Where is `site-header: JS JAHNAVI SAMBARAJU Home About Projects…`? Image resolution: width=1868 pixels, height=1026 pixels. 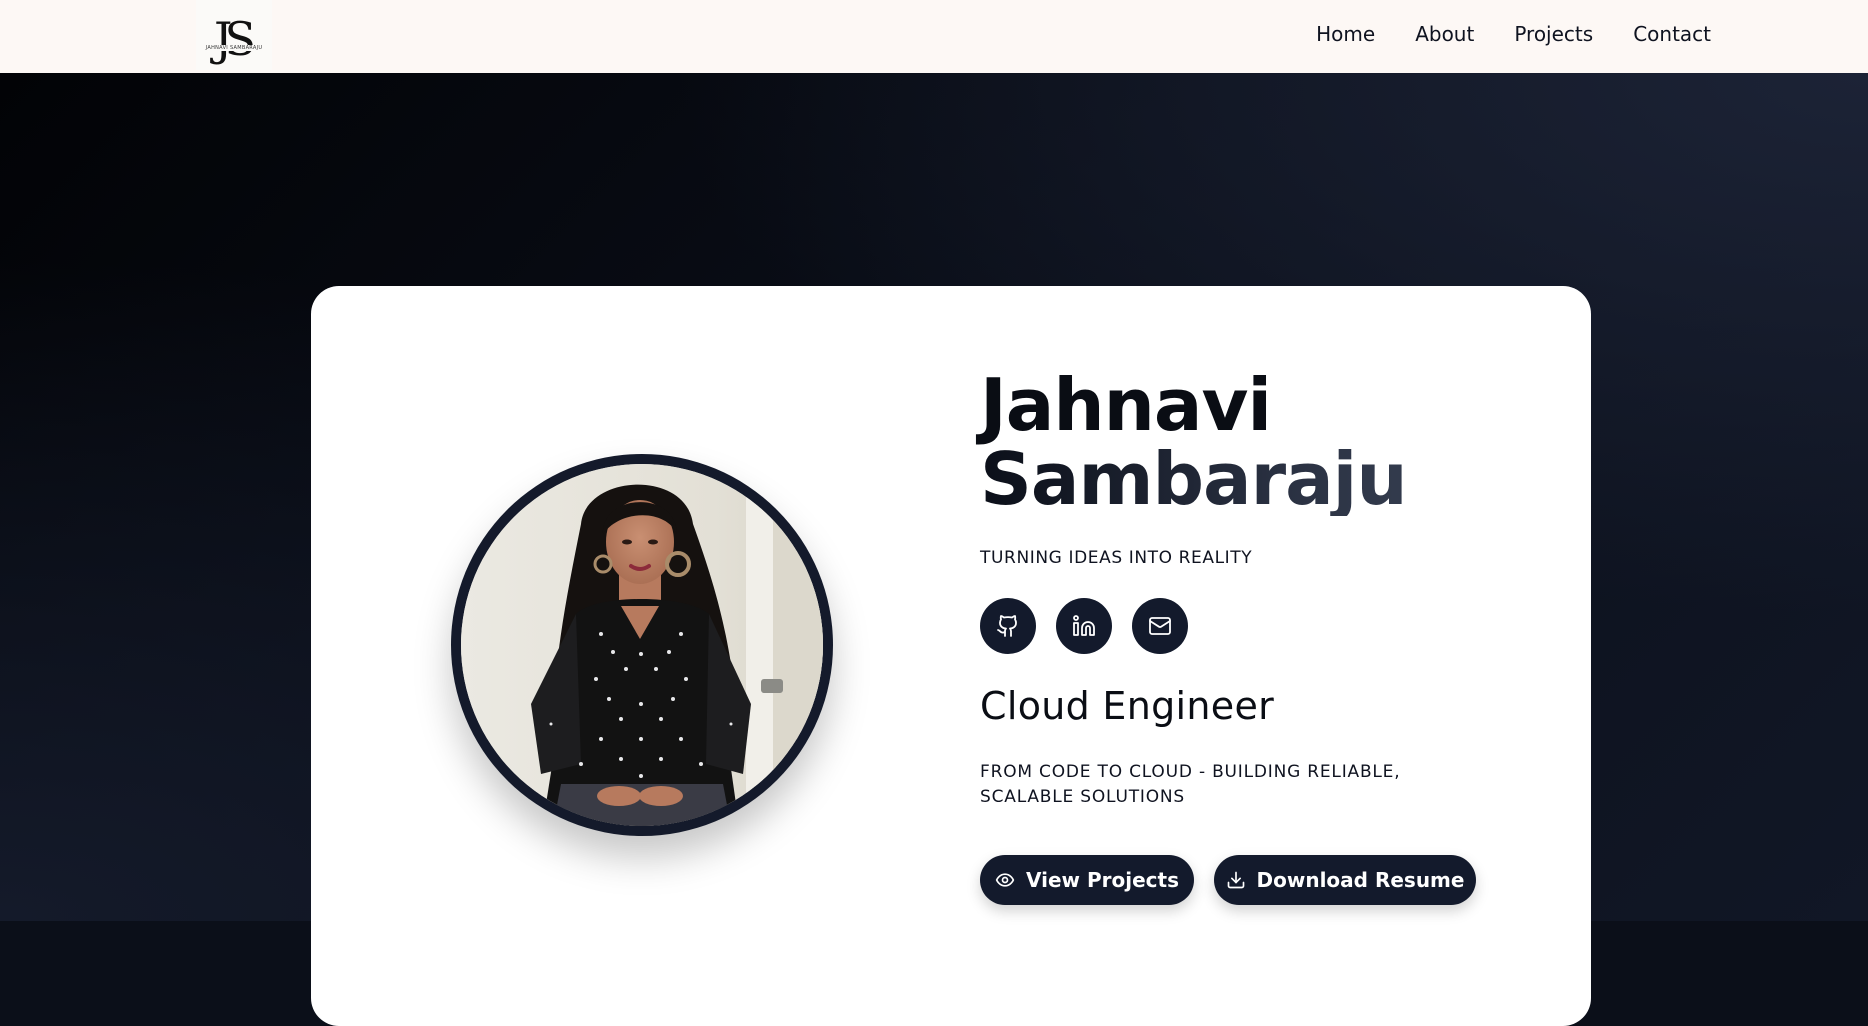
site-header: JS JAHNAVI SAMBARAJU Home About Projects… is located at coordinates (934, 36).